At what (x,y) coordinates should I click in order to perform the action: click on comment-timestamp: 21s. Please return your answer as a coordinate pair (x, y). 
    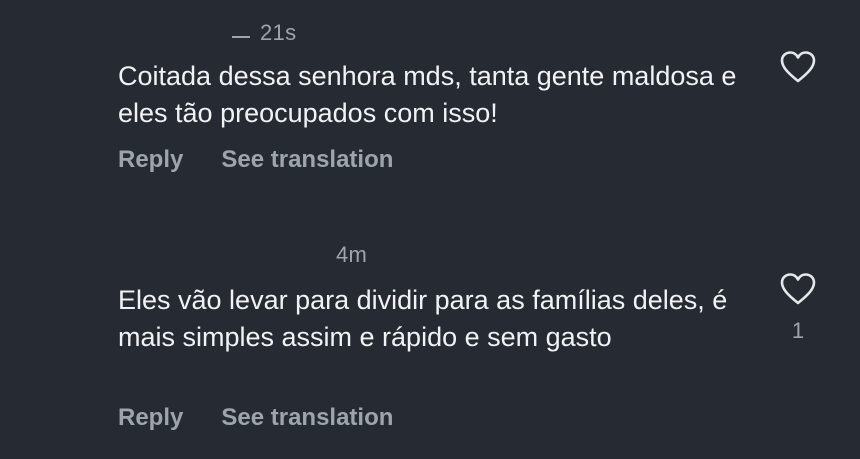
    Looking at the image, I should click on (278, 32).